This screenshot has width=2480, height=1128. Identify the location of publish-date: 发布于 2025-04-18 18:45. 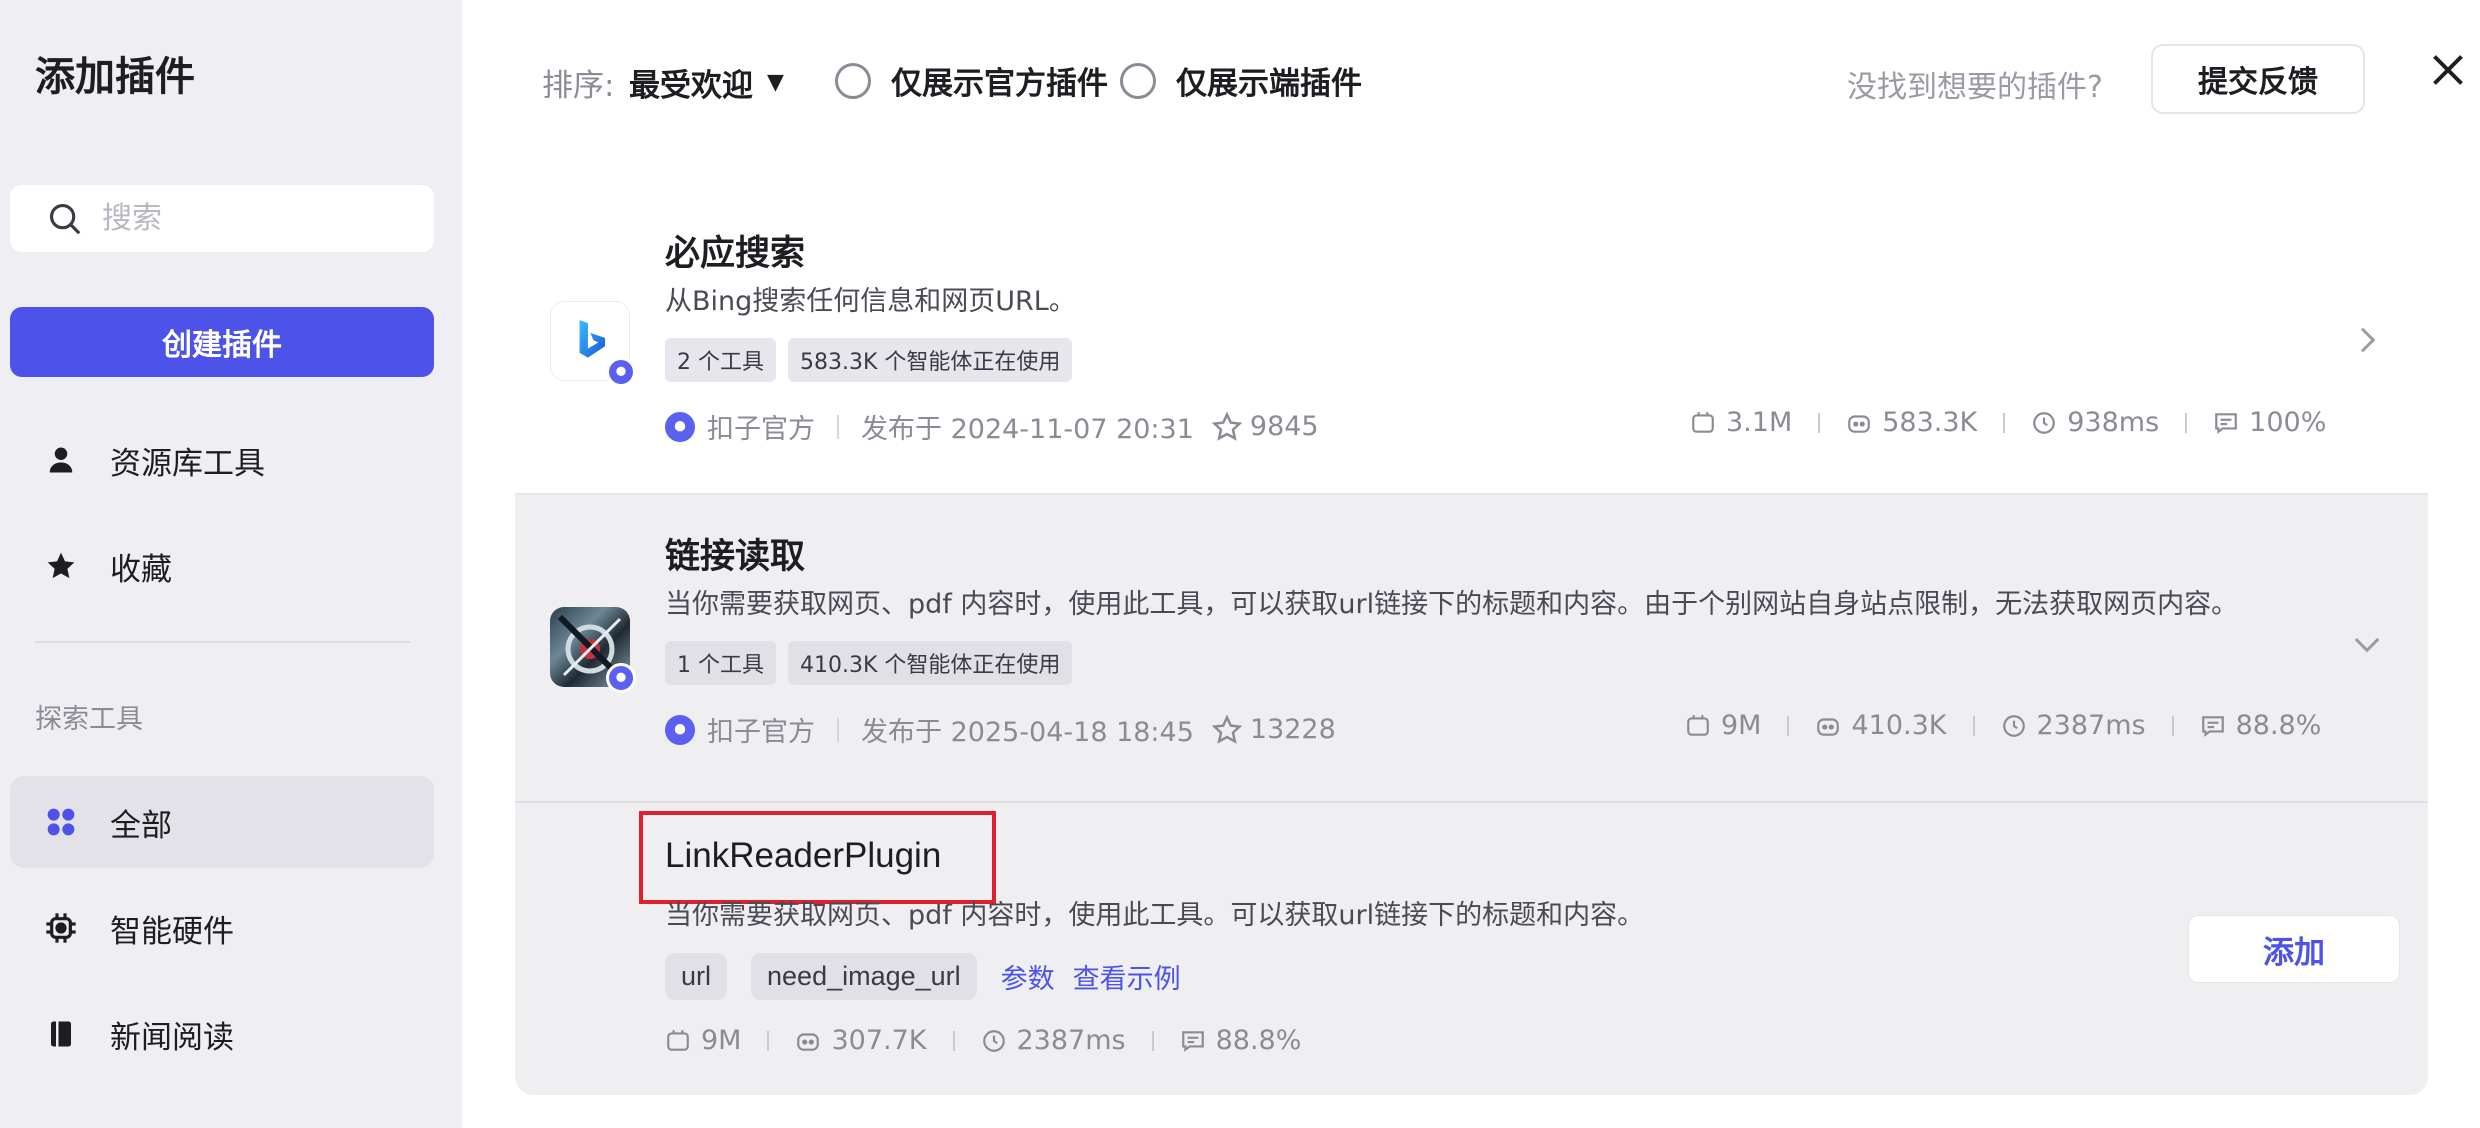
(1027, 732).